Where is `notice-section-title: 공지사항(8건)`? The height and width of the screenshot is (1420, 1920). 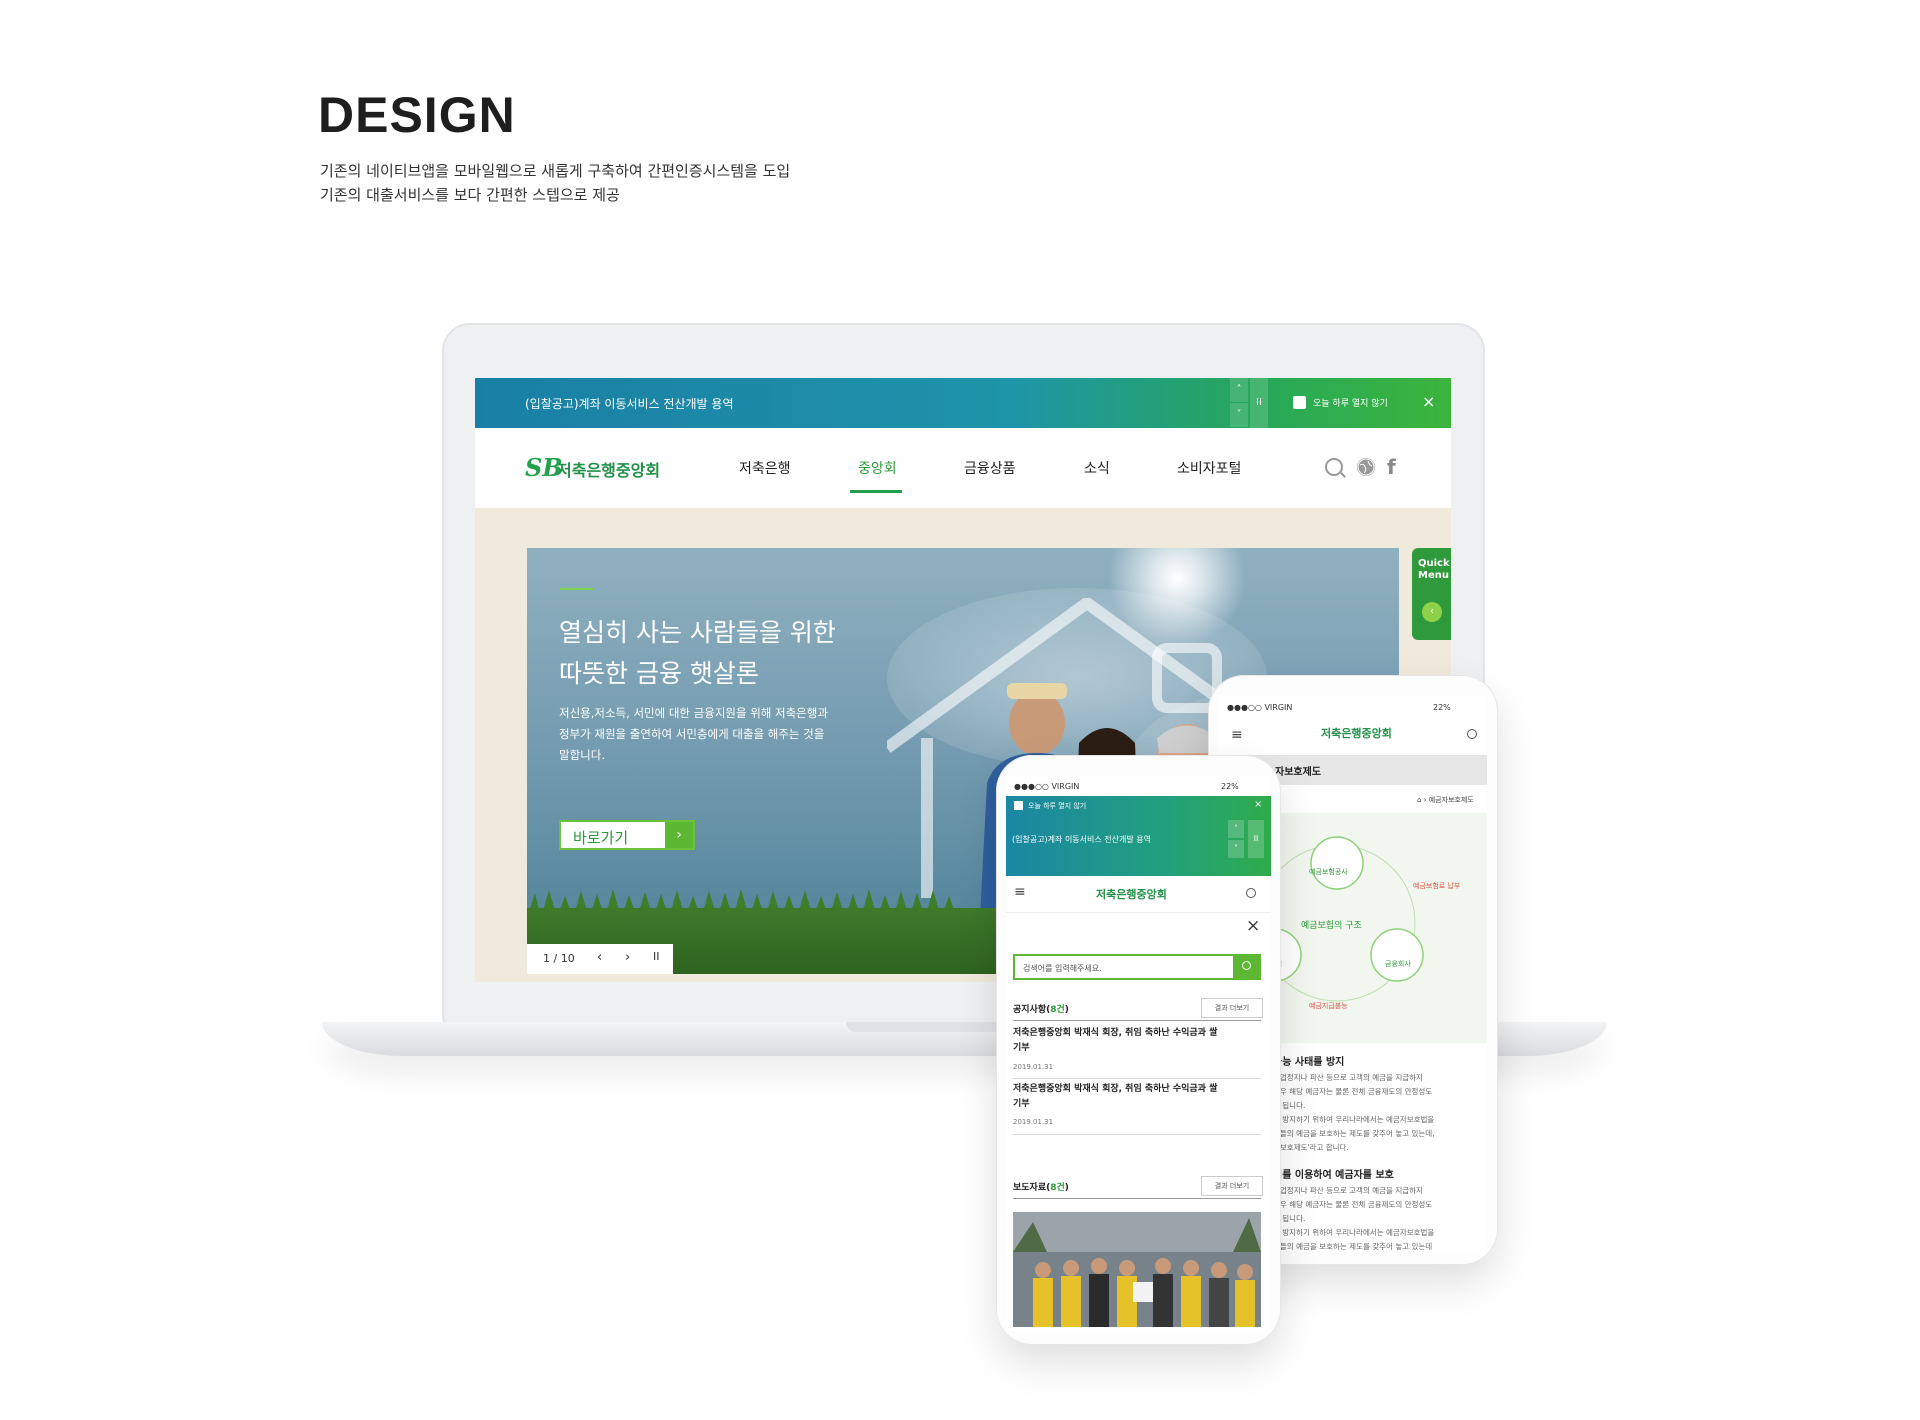 notice-section-title: 공지사항(8건) is located at coordinates (1041, 1010).